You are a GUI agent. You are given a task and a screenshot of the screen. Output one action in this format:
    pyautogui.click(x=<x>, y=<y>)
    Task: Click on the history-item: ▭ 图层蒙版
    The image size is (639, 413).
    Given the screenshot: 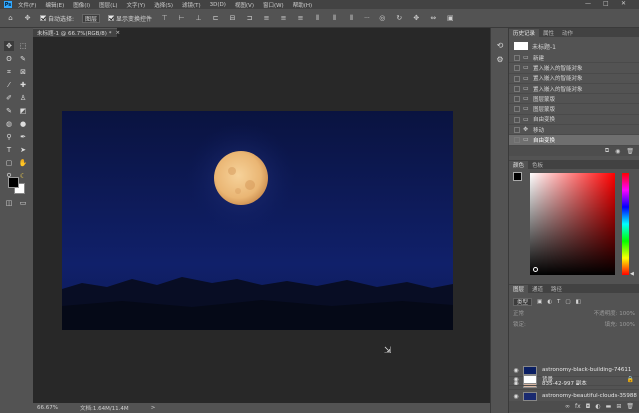 What is the action you would take?
    pyautogui.click(x=574, y=109)
    